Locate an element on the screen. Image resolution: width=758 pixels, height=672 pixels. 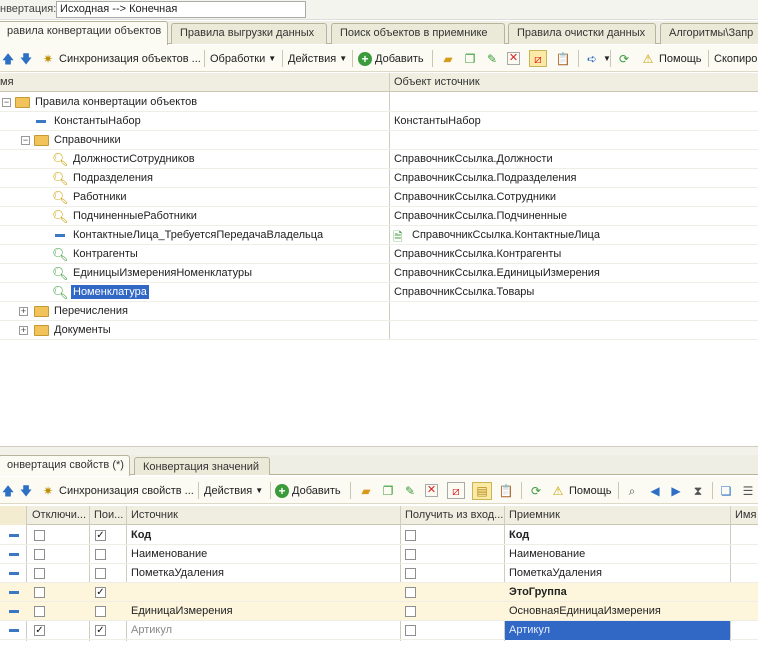
tree-row: 🔍︎ Работники СправочникСсылка.Сотрудники is located at coordinates (379, 197).